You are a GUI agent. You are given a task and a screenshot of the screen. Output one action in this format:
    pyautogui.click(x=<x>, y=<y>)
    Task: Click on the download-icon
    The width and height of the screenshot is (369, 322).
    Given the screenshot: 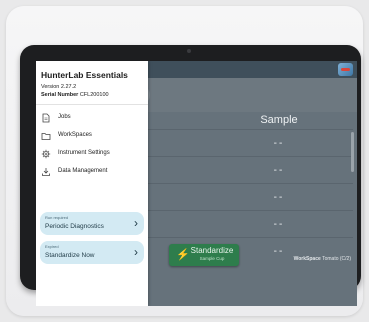 What is the action you would take?
    pyautogui.click(x=46, y=172)
    